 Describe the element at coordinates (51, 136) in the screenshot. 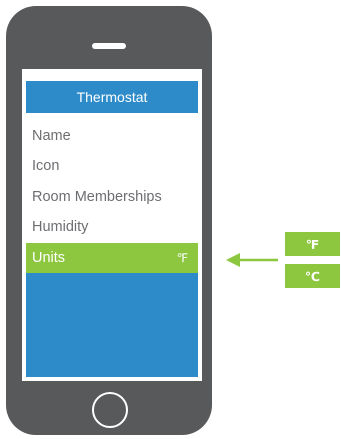

I see `menu-item-name: Name` at that location.